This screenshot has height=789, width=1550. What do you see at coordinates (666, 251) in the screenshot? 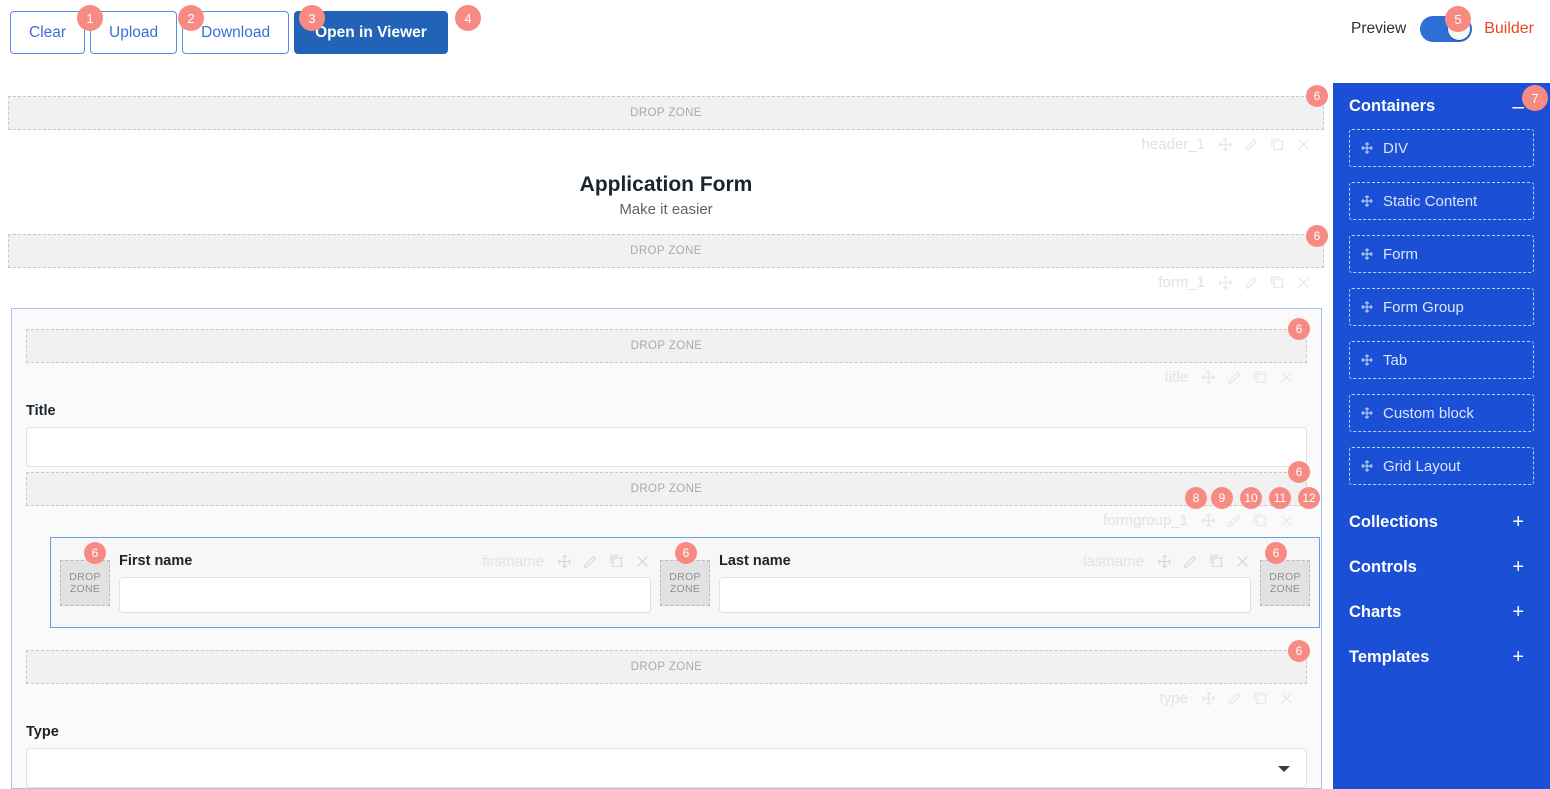
I see `drop-zone-form-top: DROP ZONE` at bounding box center [666, 251].